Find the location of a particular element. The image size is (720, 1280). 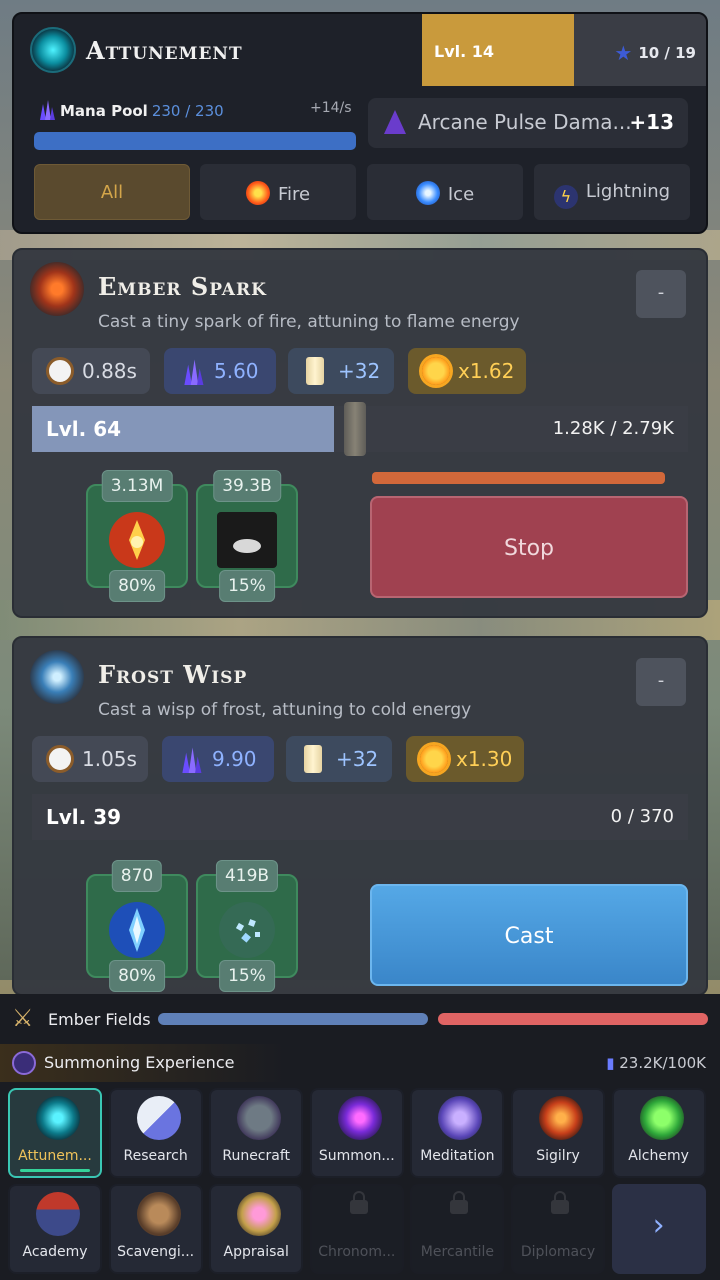

experience-label-box: Summoning Experience is located at coordinates (143, 1063).